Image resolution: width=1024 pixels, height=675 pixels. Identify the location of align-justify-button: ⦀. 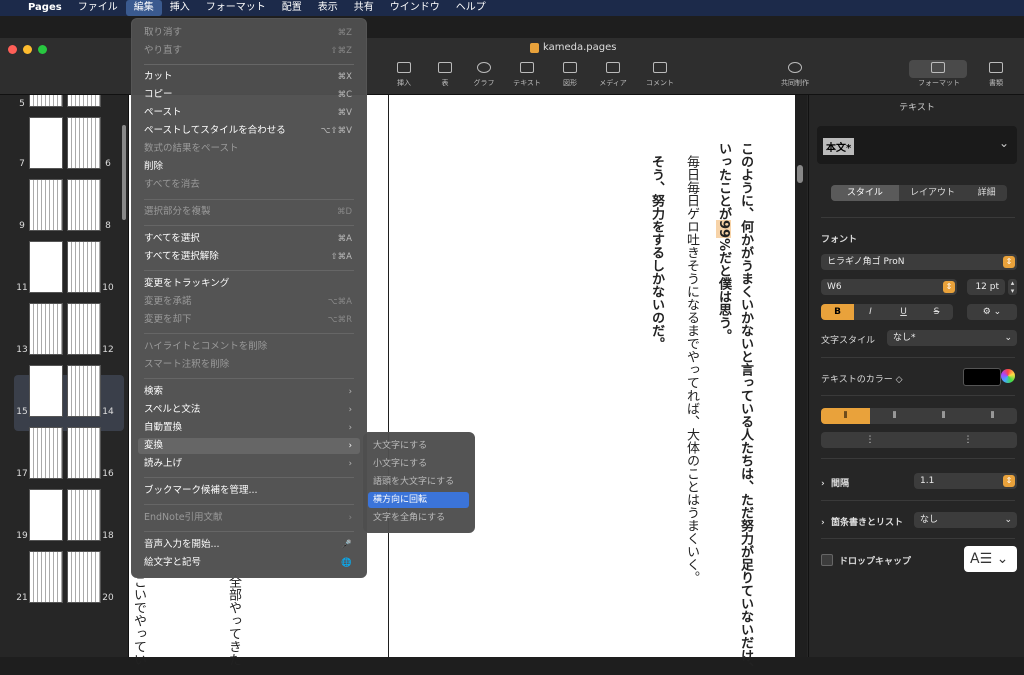
(992, 416).